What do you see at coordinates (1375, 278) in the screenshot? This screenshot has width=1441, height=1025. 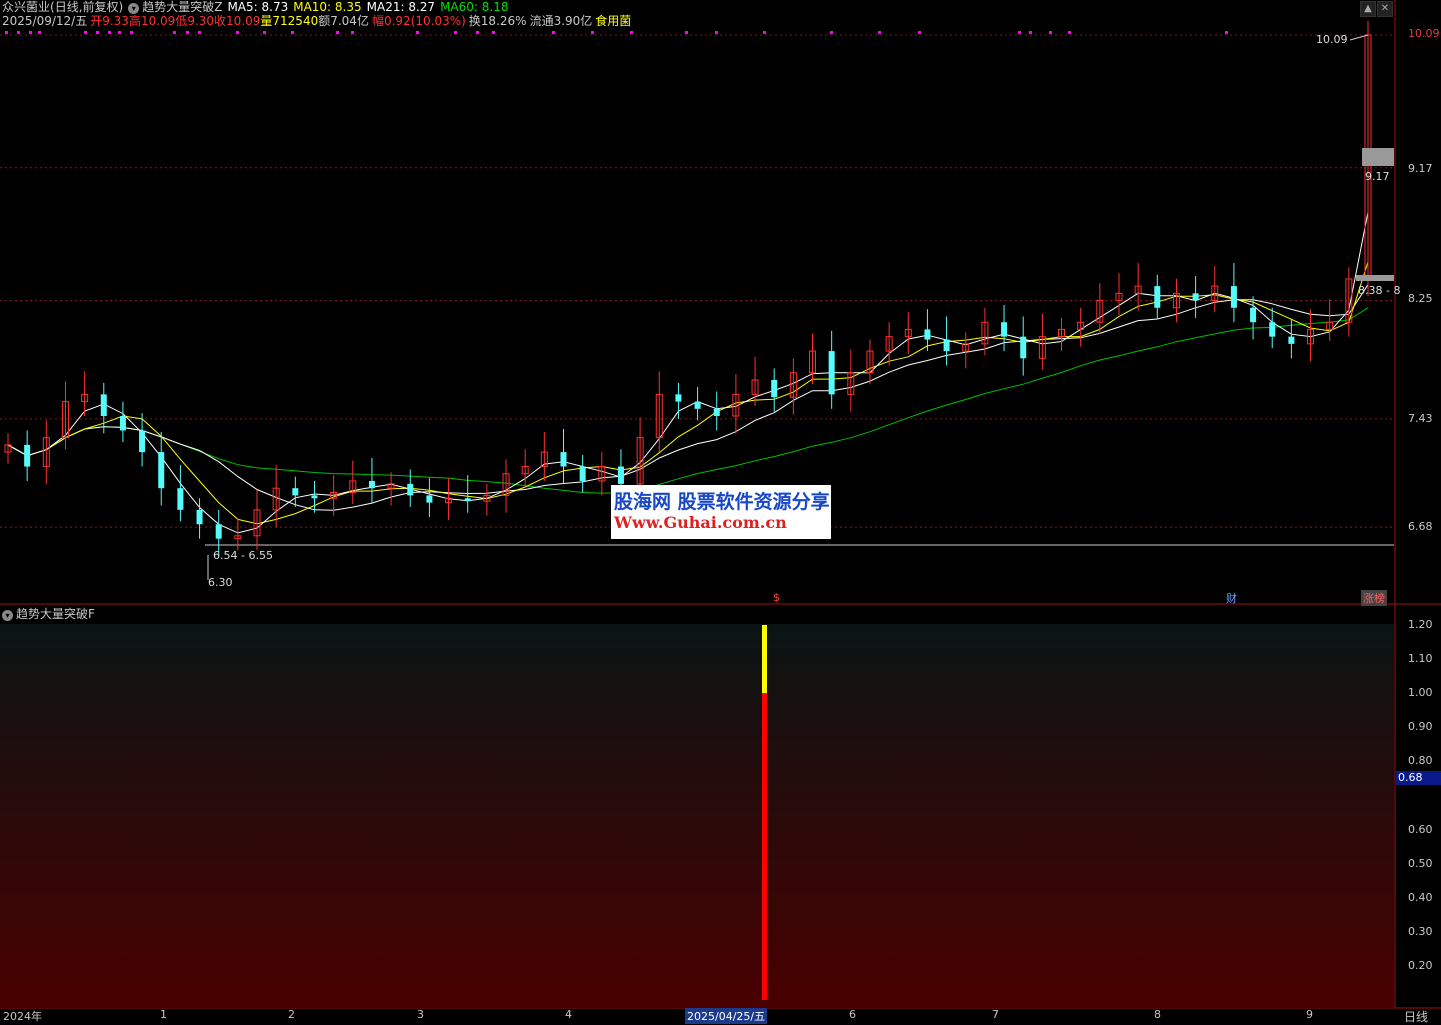 I see `price-range-block-lower` at bounding box center [1375, 278].